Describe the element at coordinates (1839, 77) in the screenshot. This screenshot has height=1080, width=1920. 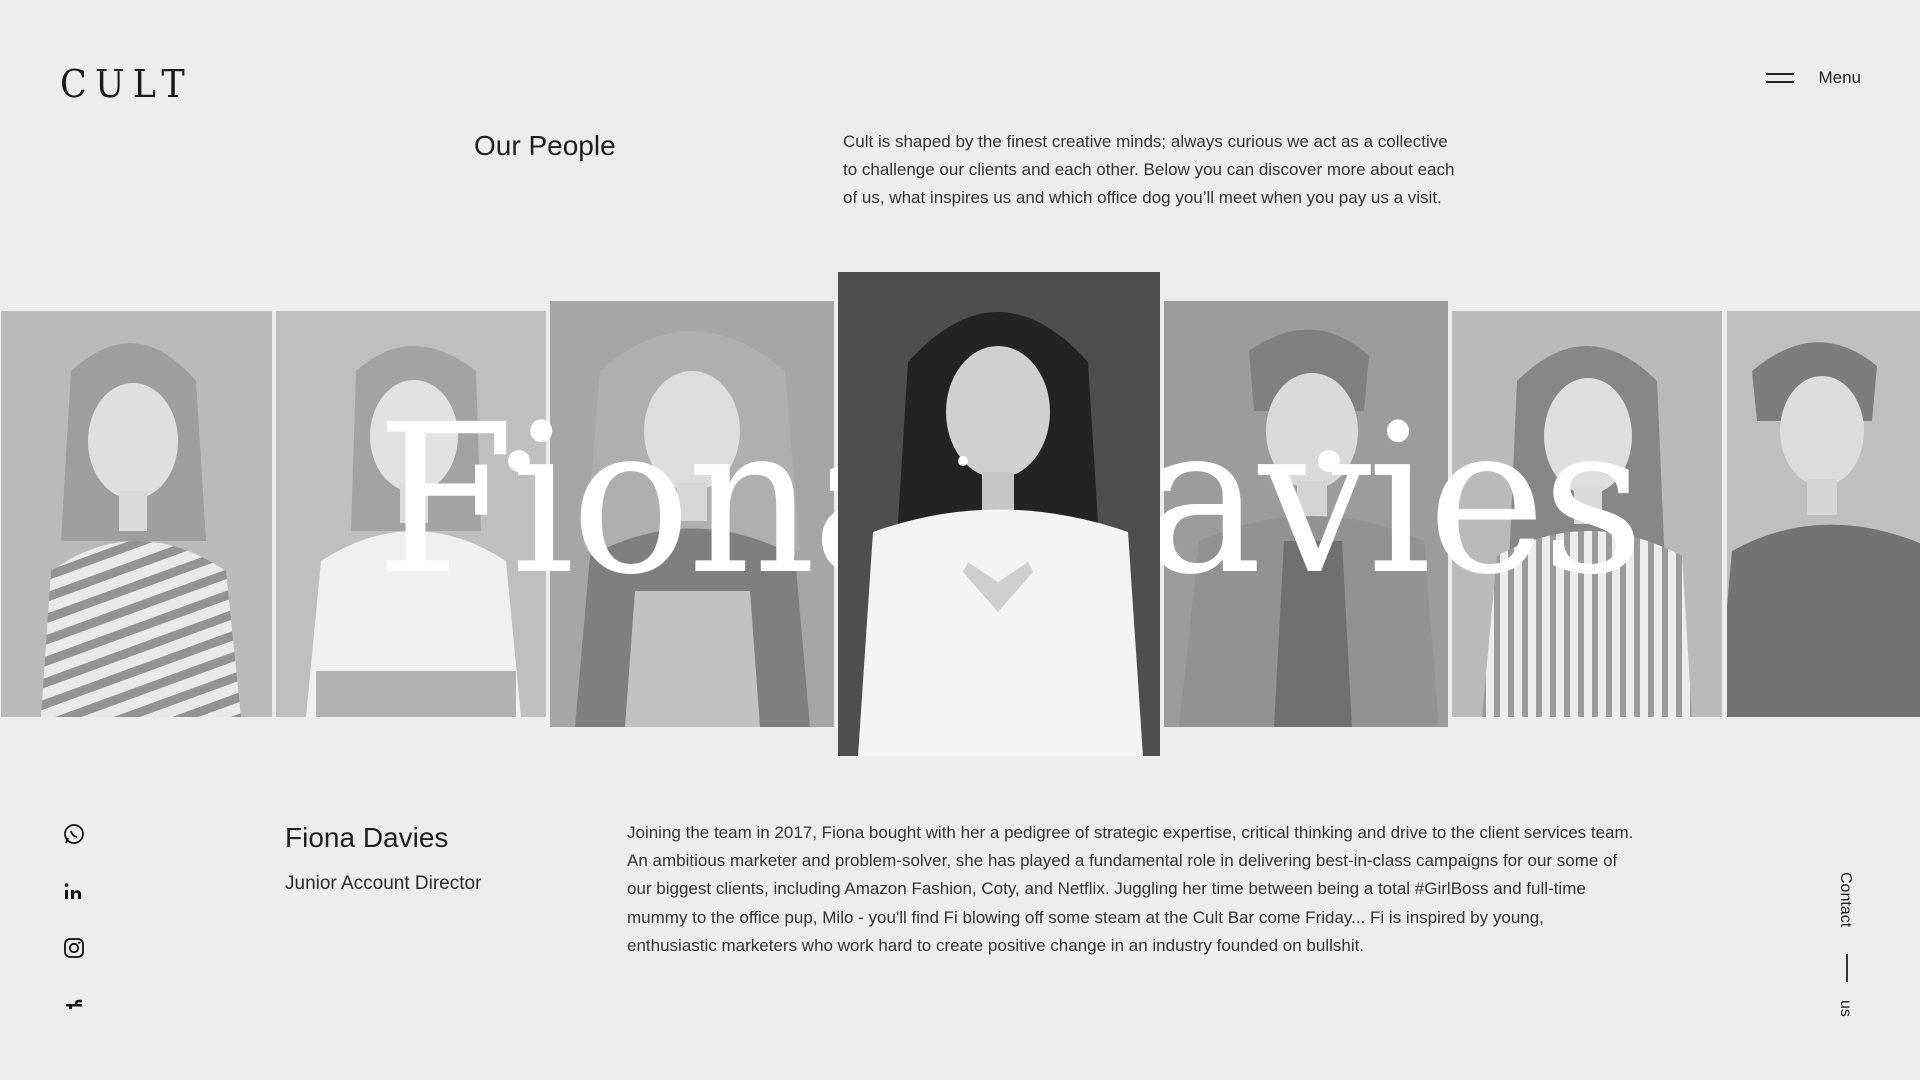
I see `menu-label: Menu` at that location.